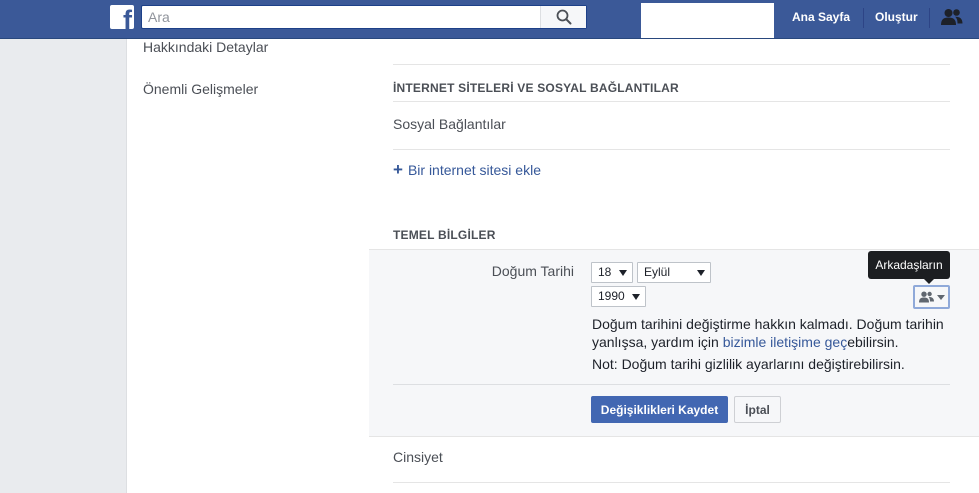 The width and height of the screenshot is (979, 493). I want to click on birthday-month-select: Eylül, so click(674, 272).